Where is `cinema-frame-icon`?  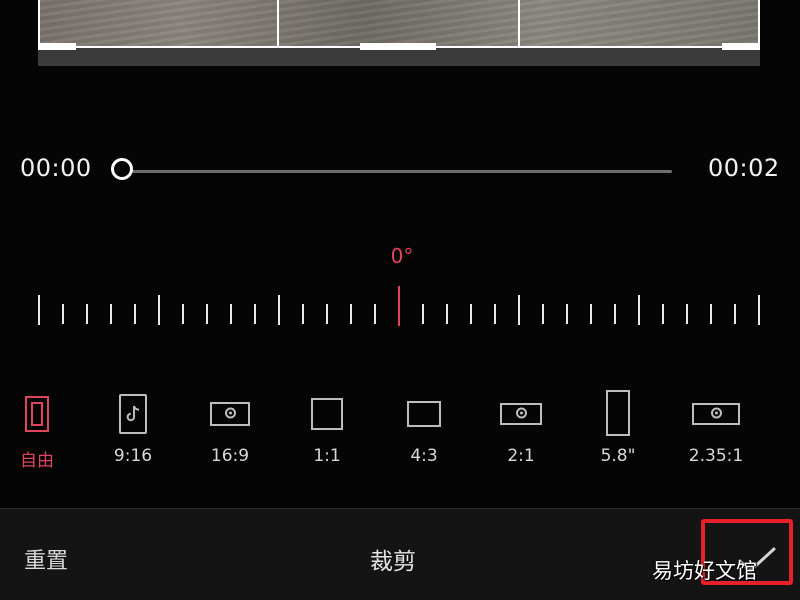
cinema-frame-icon is located at coordinates (716, 413).